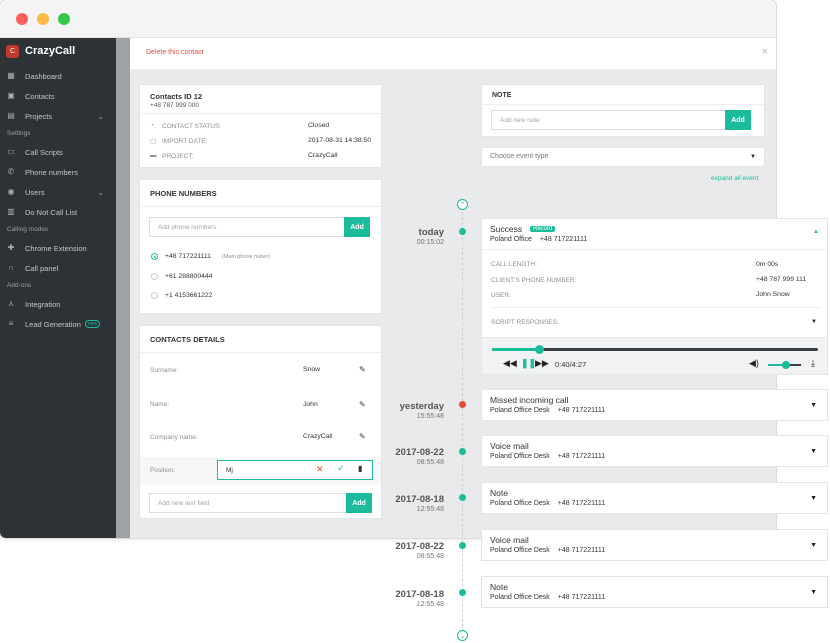 The height and width of the screenshot is (643, 830). Describe the element at coordinates (734, 178) in the screenshot. I see `expand-all-link: expand all event` at that location.